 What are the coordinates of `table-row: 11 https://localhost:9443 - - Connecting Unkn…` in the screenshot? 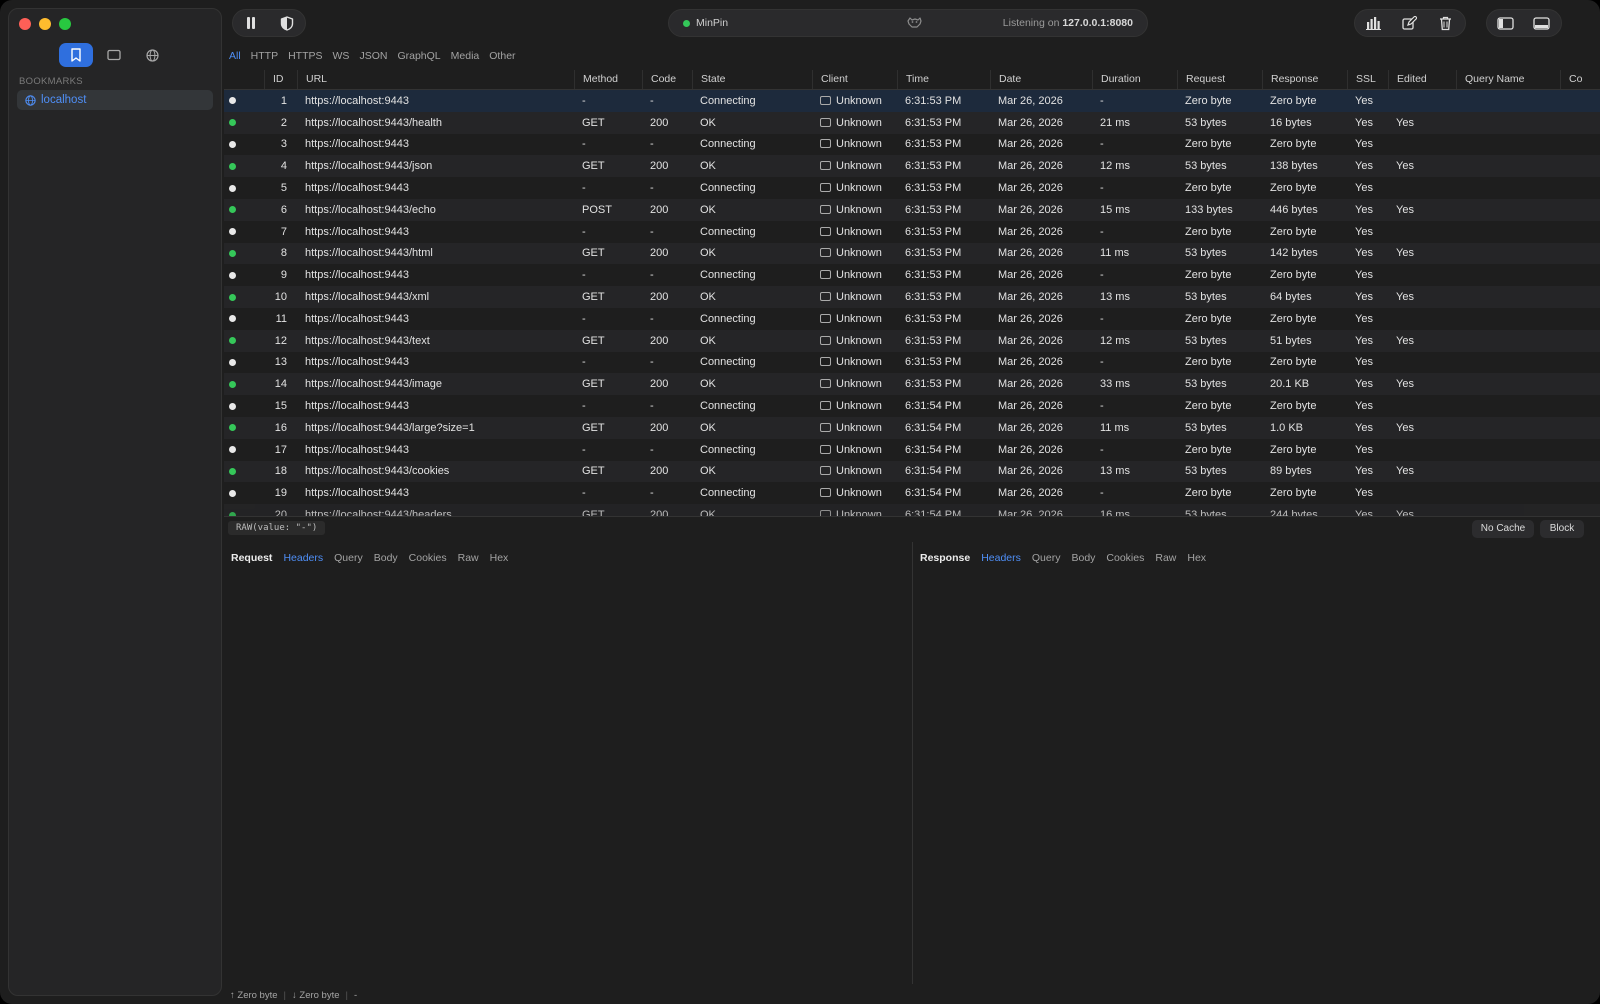 It's located at (912, 319).